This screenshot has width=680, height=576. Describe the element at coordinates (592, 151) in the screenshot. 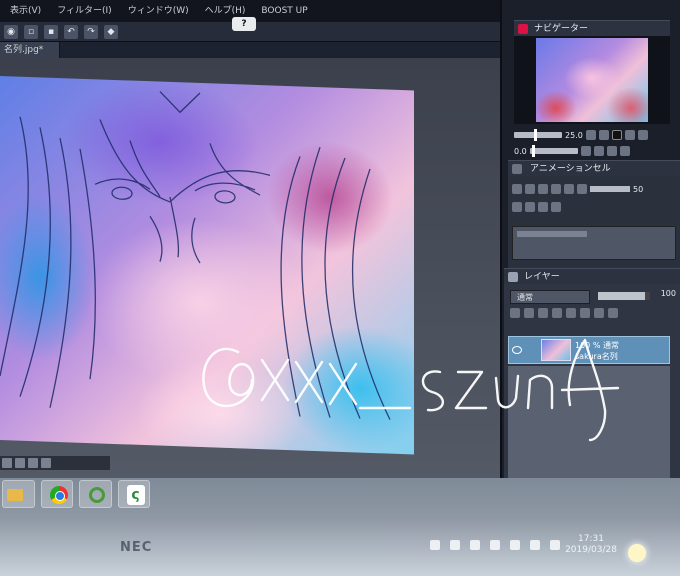

I see `navigator-rotate-row: 0.0` at that location.